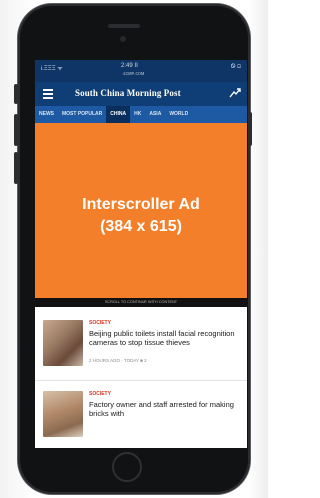  Describe the element at coordinates (235, 67) in the screenshot. I see `battery-indicator: Ꮻ ⊡` at that location.